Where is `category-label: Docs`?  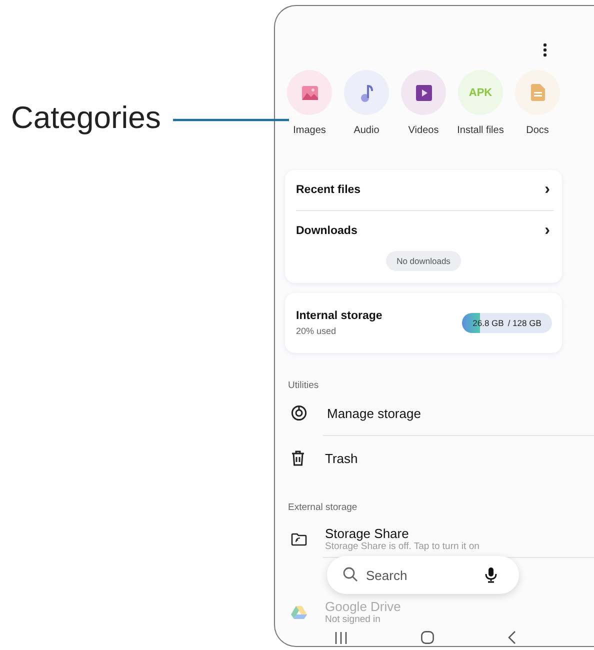 category-label: Docs is located at coordinates (537, 131).